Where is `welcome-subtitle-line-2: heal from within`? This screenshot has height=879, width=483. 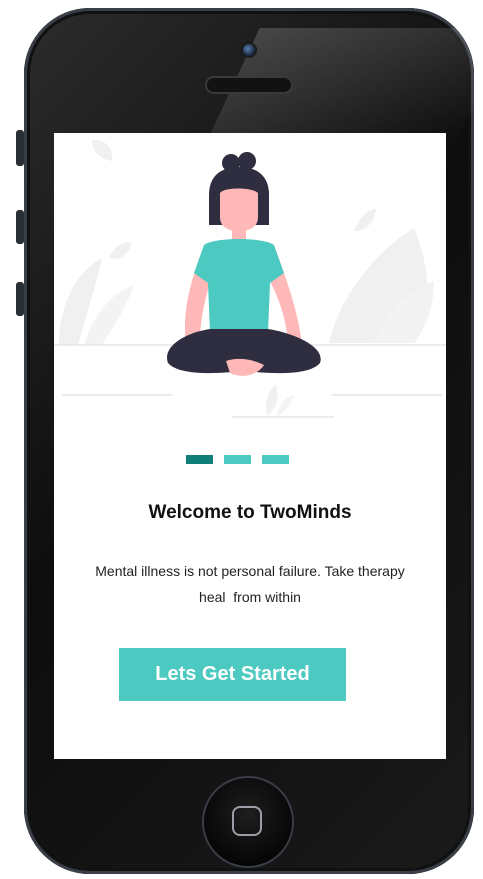
welcome-subtitle-line-2: heal from within is located at coordinates (250, 597).